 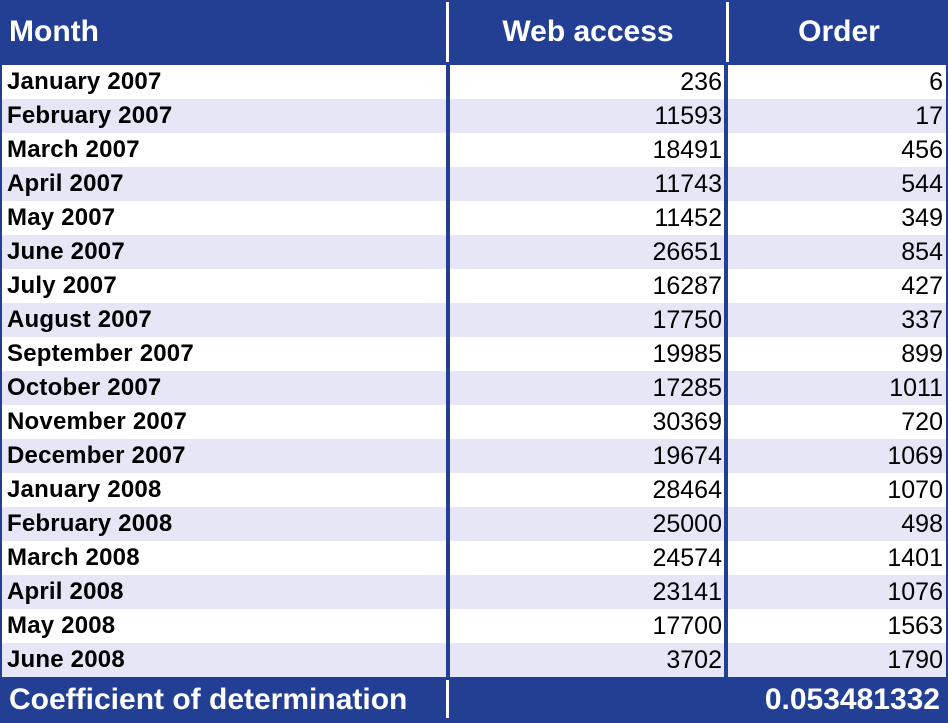 I want to click on cell-month: January 2008, so click(x=84, y=489).